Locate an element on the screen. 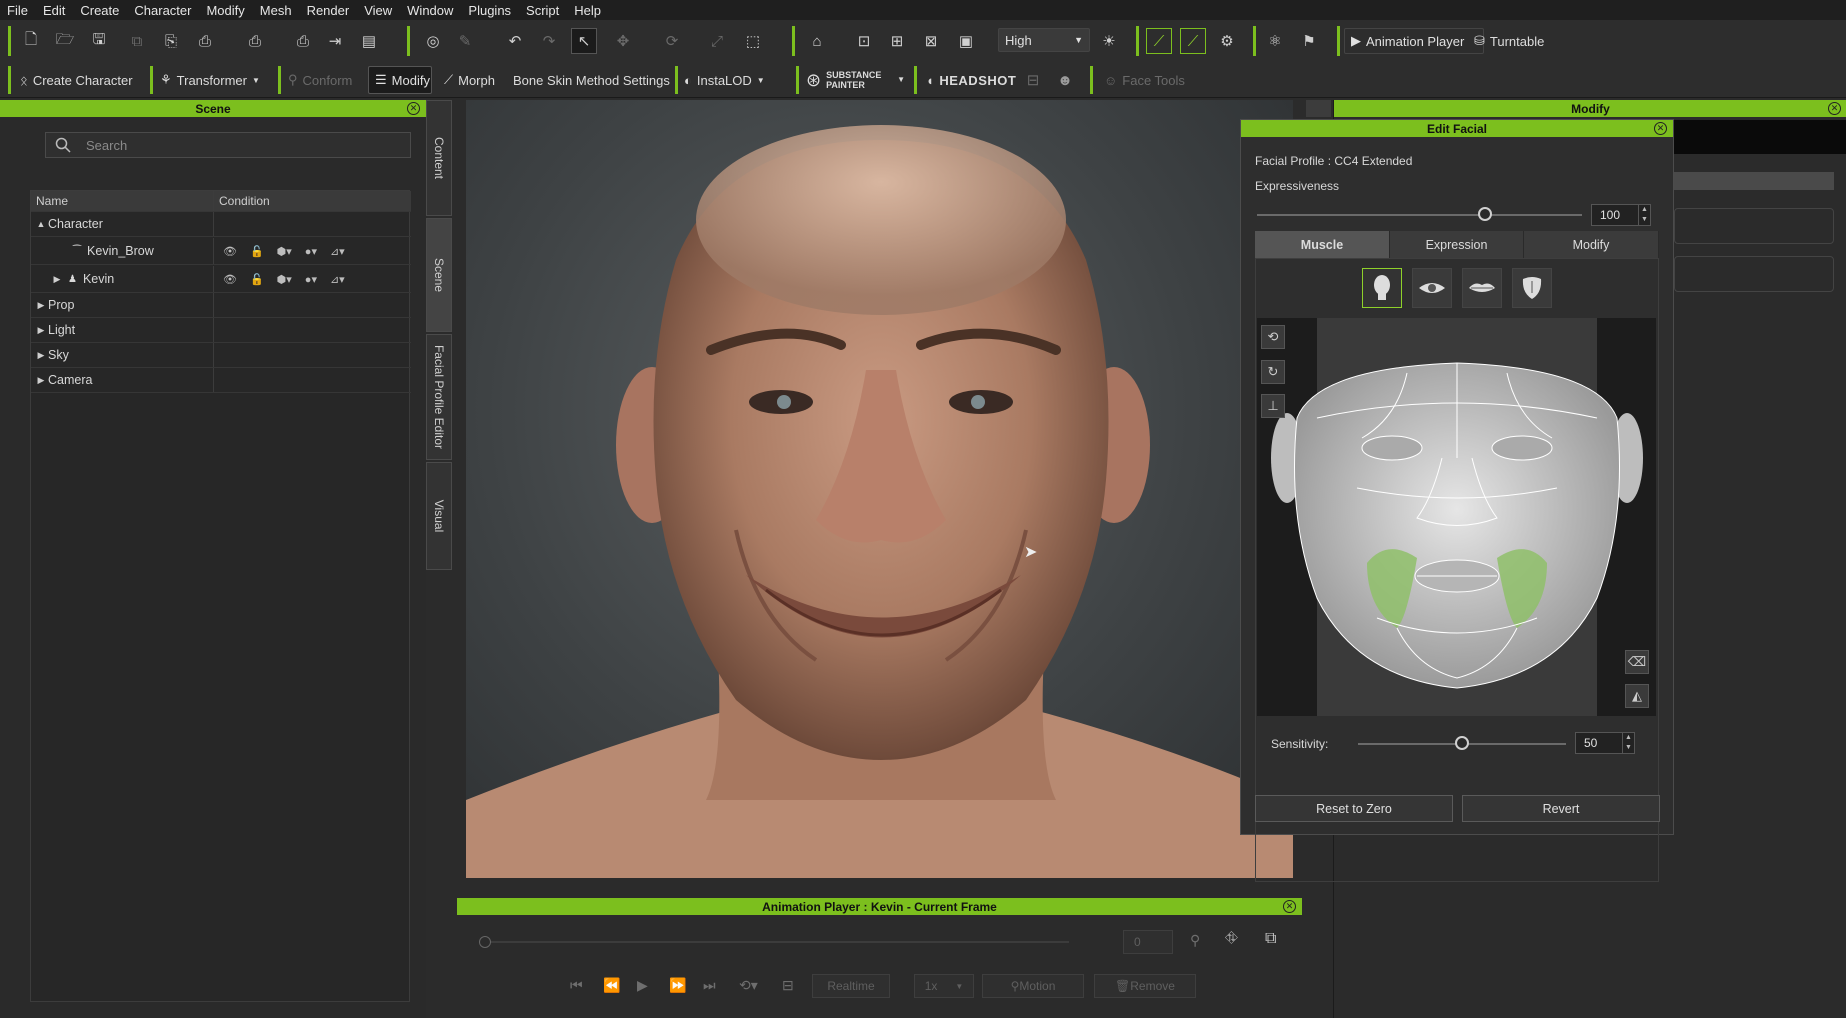 Image resolution: width=1846 pixels, height=1018 pixels. headshot-button: ◖ HEADSHOT is located at coordinates (971, 80).